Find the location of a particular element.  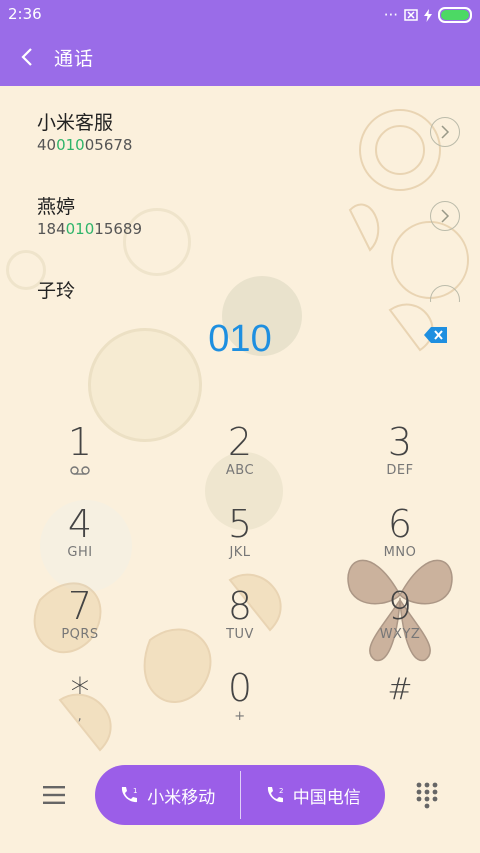

key-5: 5 JKL is located at coordinates (240, 543).